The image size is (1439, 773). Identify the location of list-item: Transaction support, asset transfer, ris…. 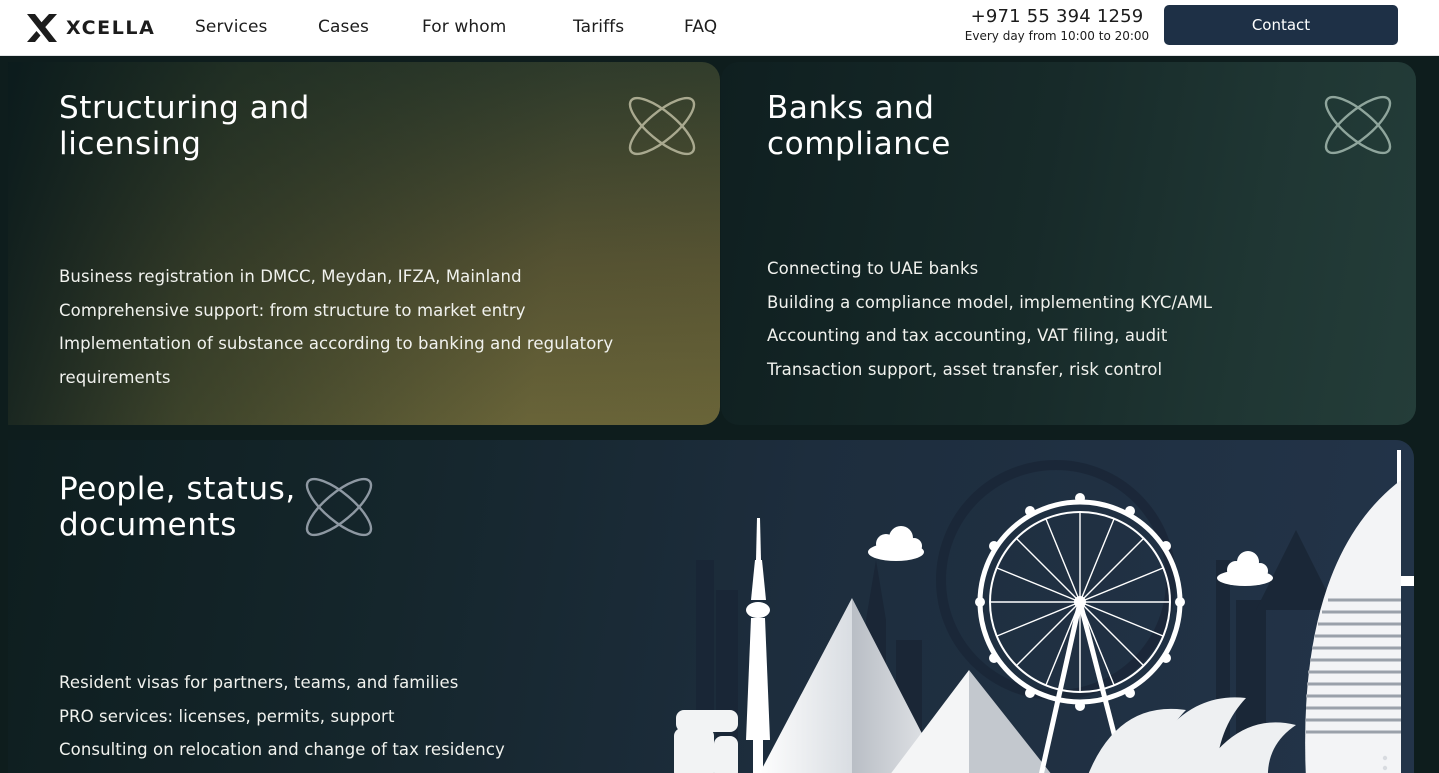
(965, 369).